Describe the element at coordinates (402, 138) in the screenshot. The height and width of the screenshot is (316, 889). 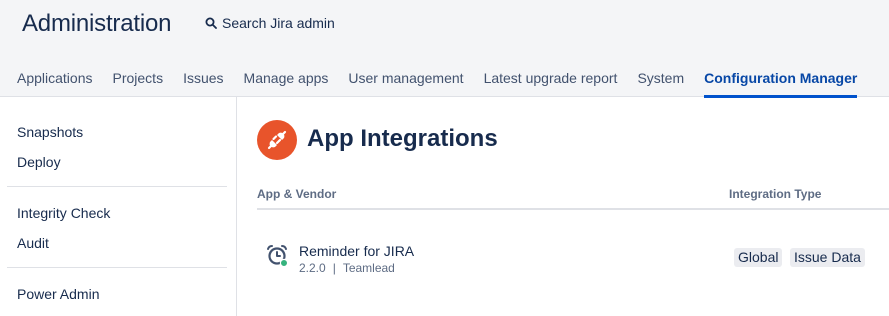
I see `section-title: App Integrations` at that location.